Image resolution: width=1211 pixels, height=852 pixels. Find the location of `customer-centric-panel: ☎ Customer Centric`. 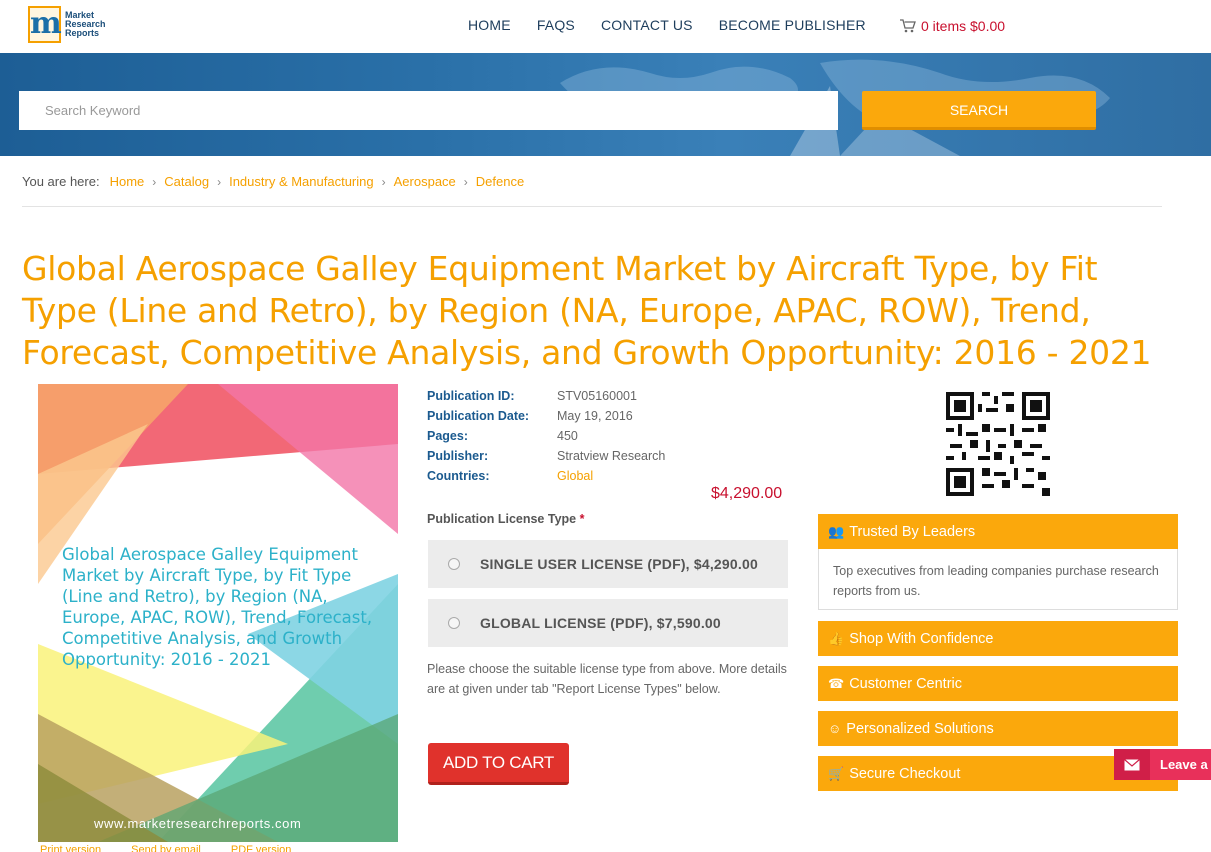

customer-centric-panel: ☎ Customer Centric is located at coordinates (998, 683).